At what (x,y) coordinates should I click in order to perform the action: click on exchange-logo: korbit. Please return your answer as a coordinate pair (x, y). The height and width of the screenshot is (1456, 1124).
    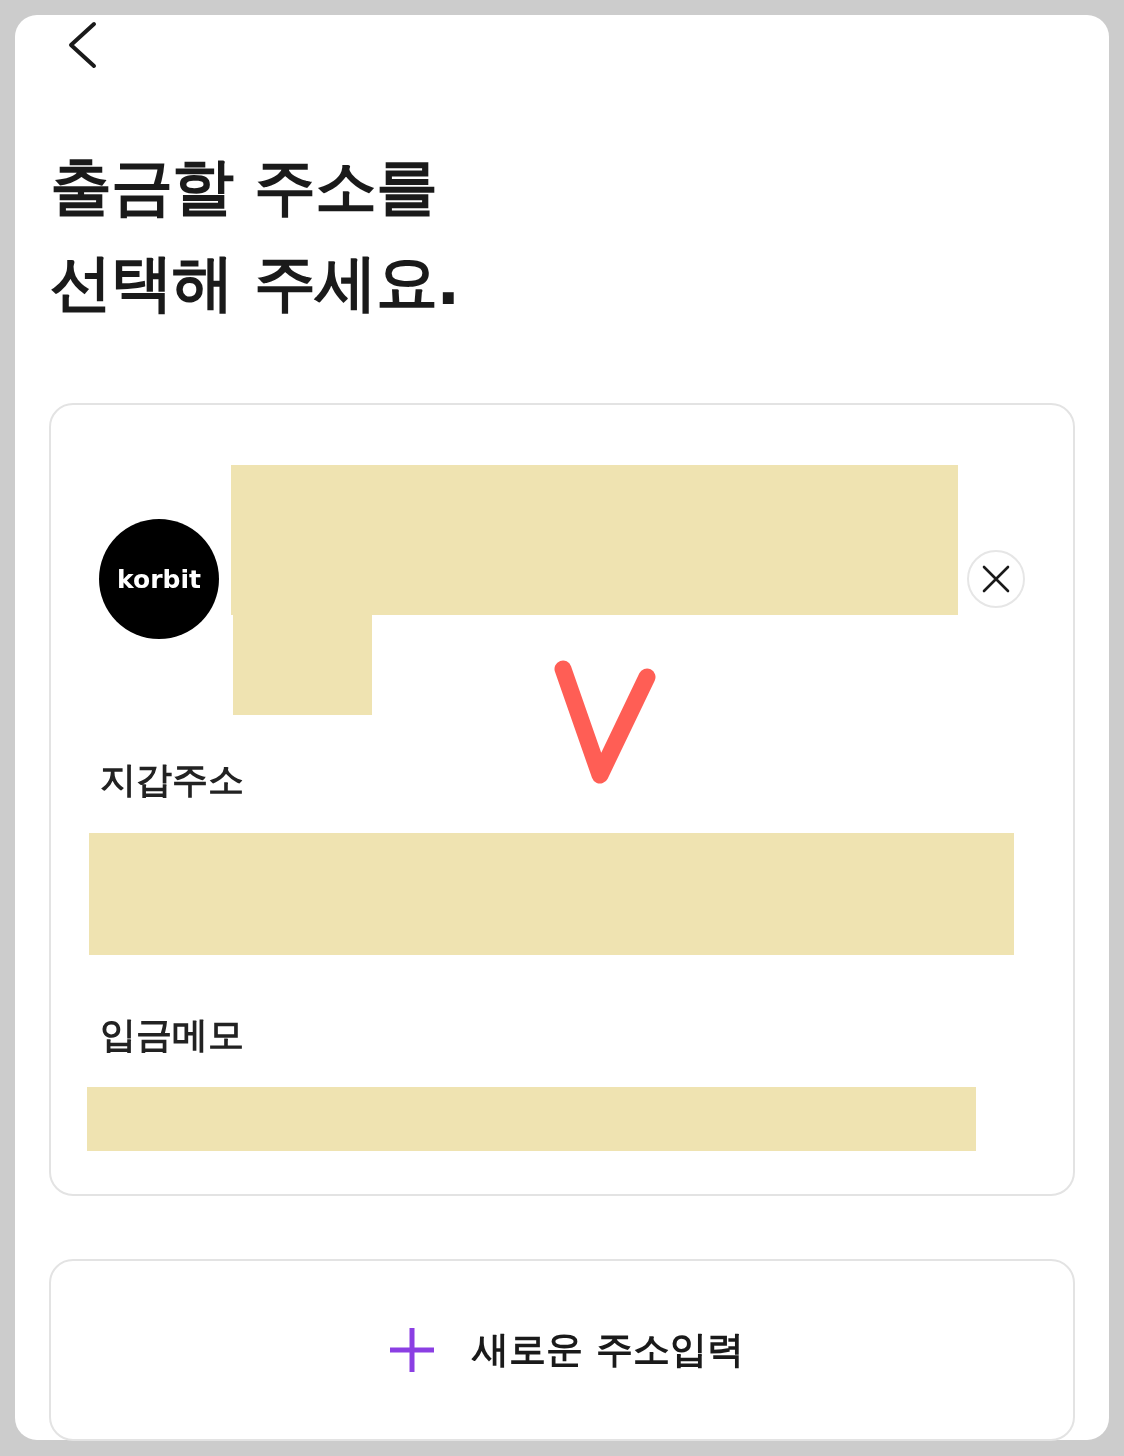
    Looking at the image, I should click on (159, 579).